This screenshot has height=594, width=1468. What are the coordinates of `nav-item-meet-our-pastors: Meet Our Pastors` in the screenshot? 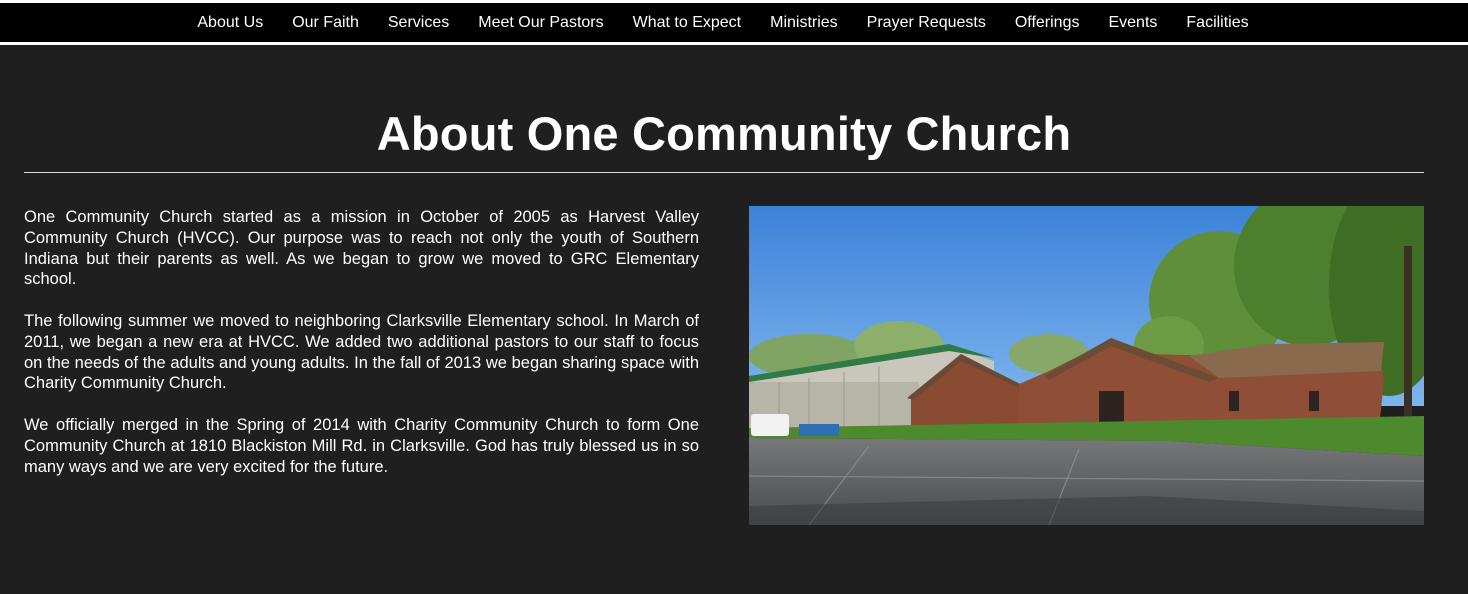 It's located at (541, 23).